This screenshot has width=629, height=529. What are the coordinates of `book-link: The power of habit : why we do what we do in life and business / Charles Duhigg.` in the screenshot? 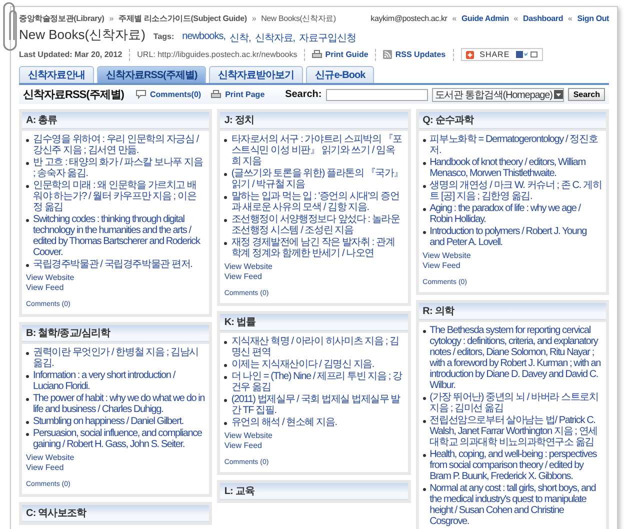 It's located at (119, 404).